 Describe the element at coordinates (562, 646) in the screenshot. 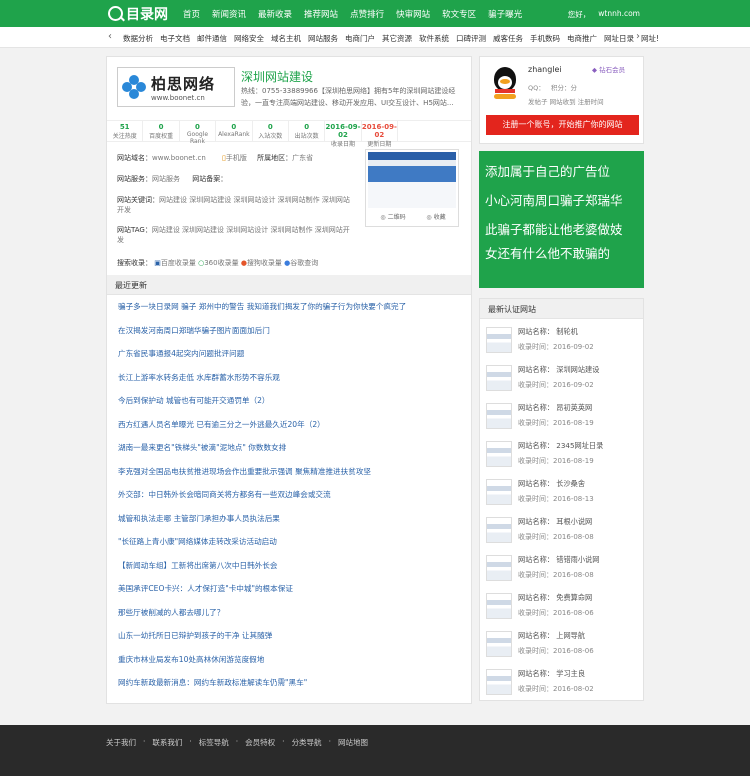

I see `site-item: 网站名称： 上网导航 收录时间：2016-08-06` at that location.